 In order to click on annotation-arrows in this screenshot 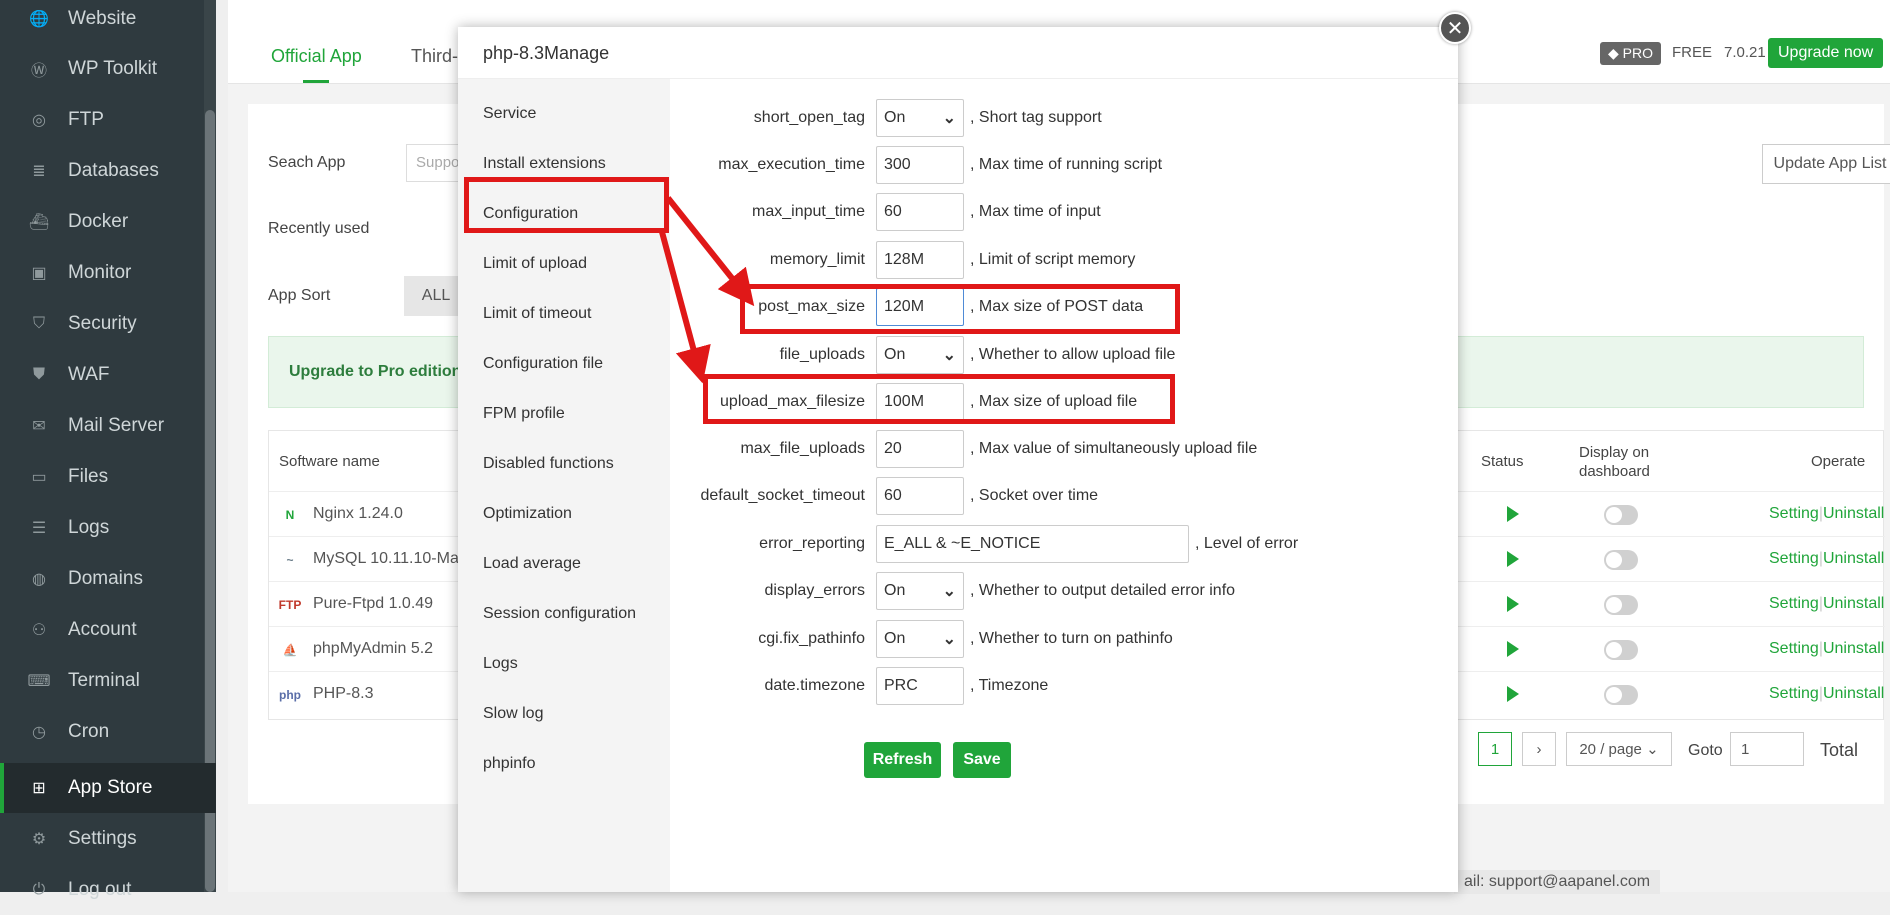, I will do `click(707, 290)`.